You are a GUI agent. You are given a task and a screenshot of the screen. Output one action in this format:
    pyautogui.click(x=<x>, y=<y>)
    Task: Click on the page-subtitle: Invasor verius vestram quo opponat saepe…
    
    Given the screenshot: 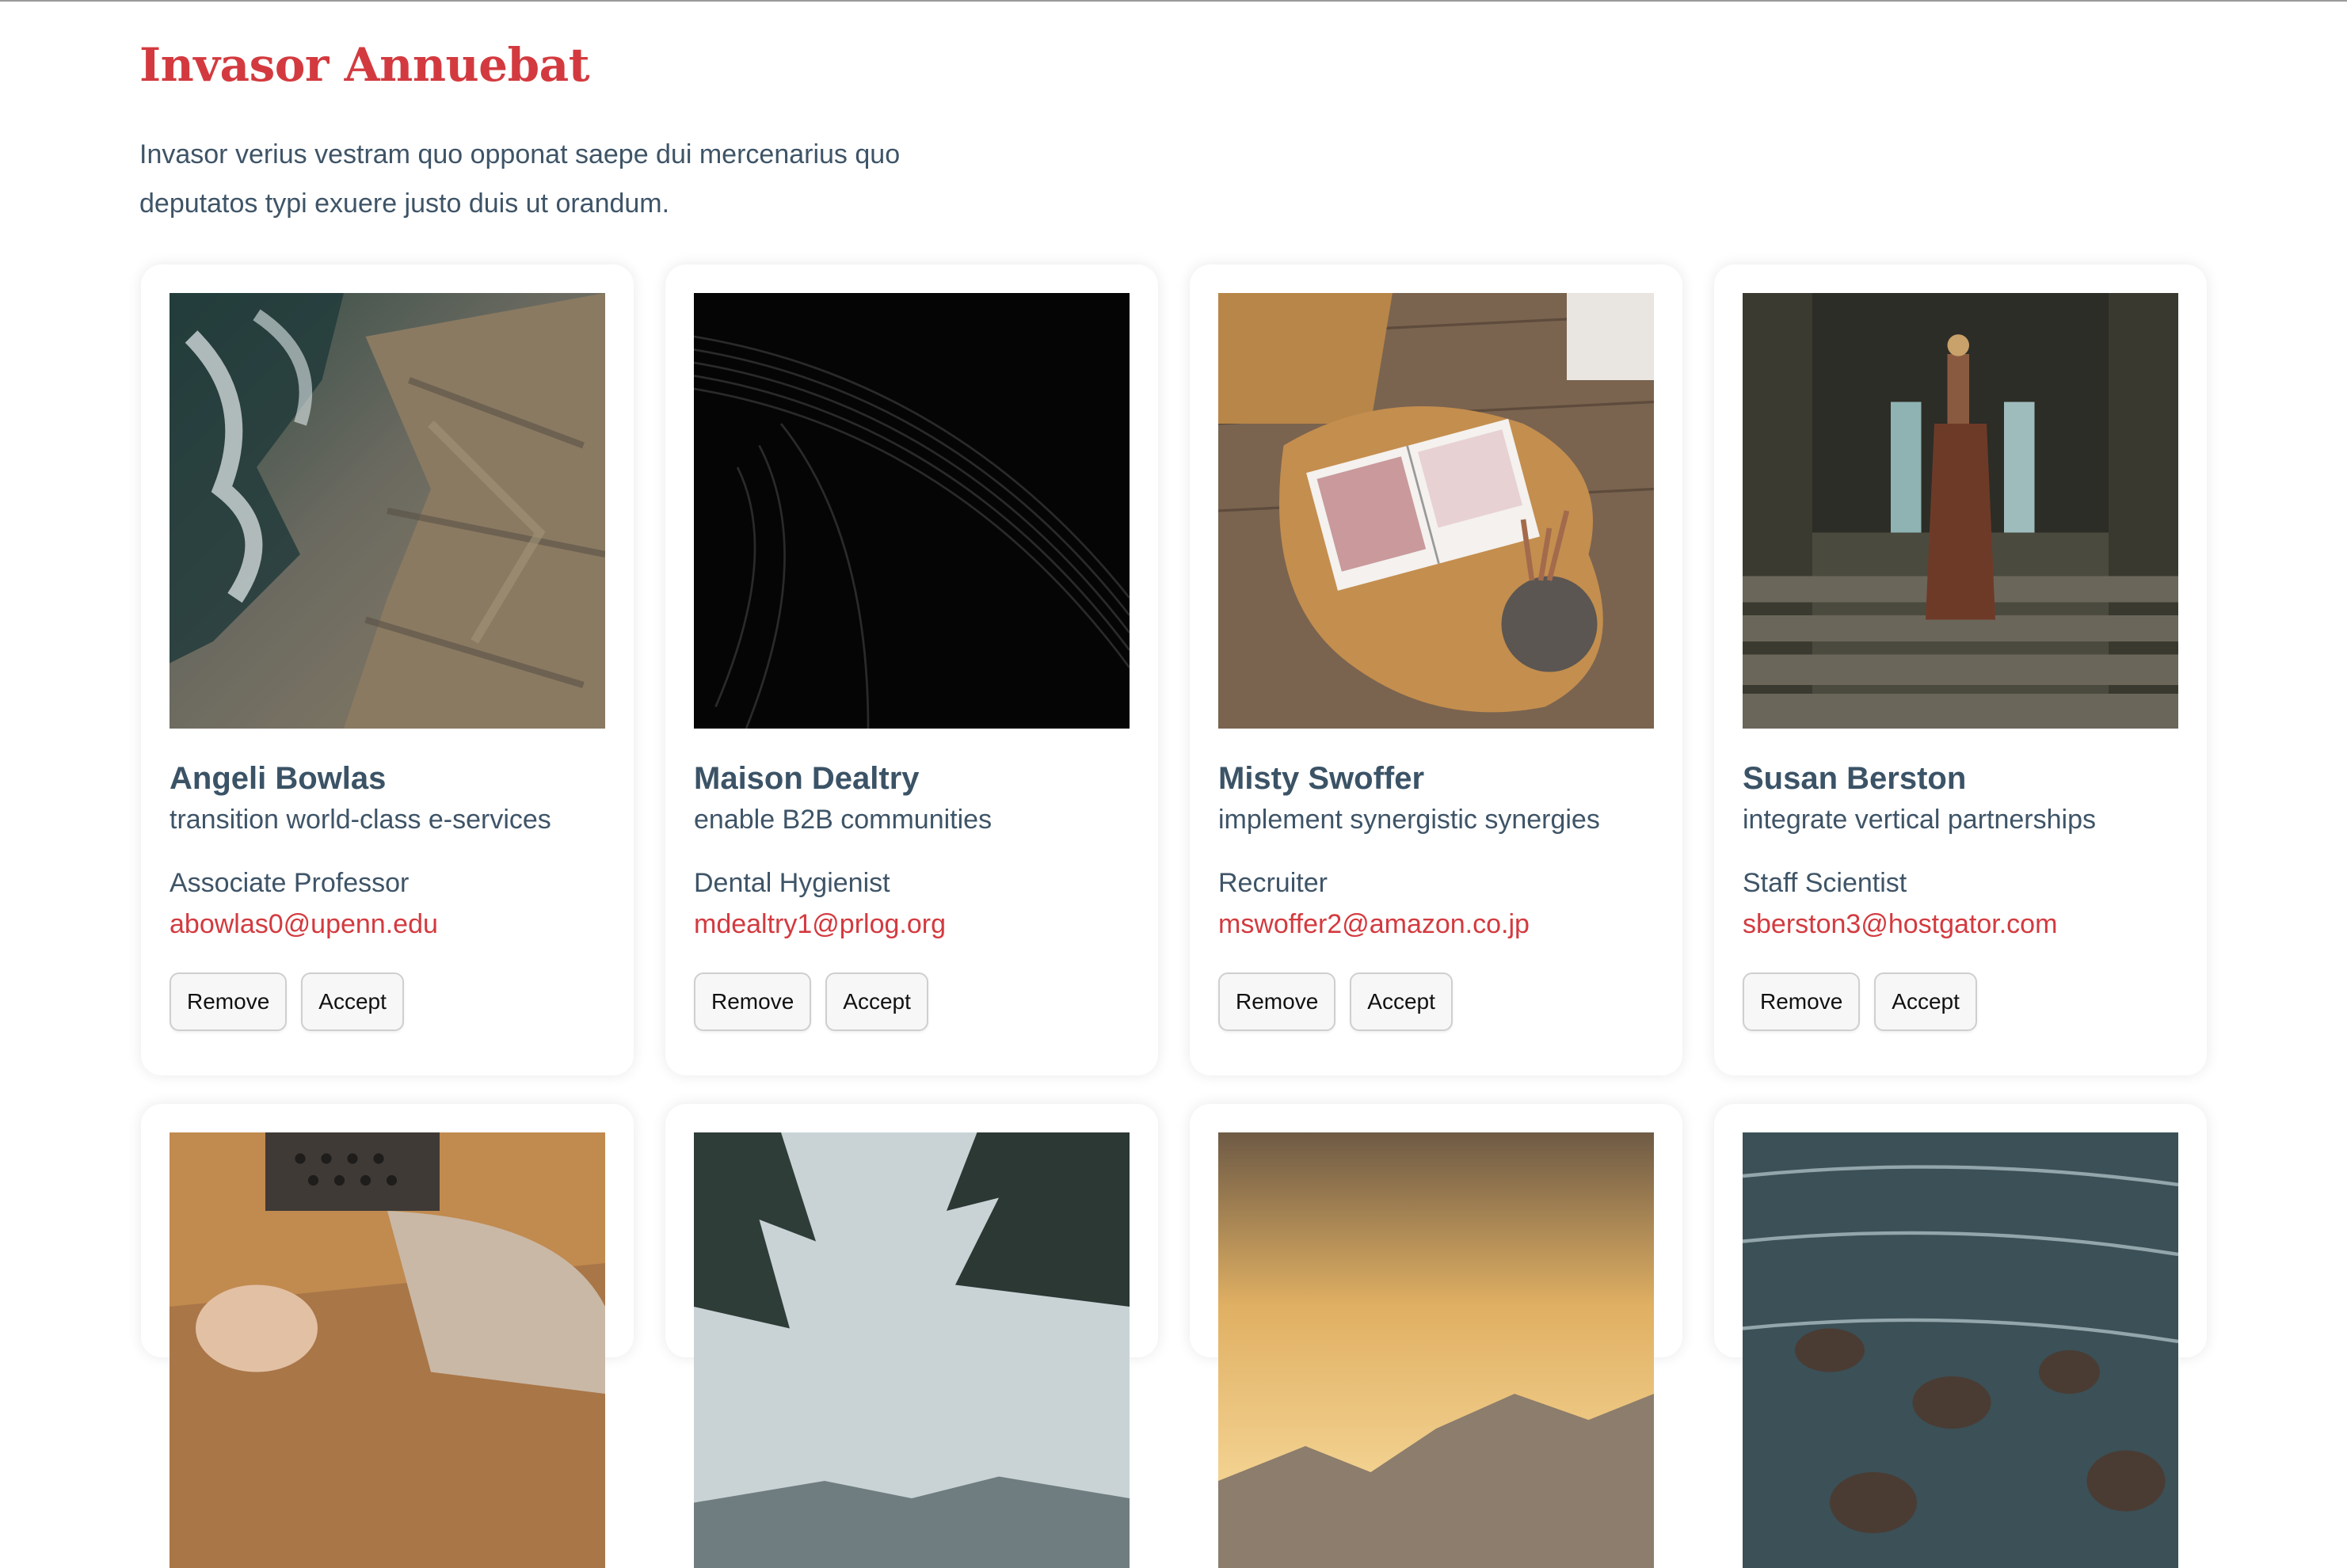 What is the action you would take?
    pyautogui.click(x=520, y=179)
    